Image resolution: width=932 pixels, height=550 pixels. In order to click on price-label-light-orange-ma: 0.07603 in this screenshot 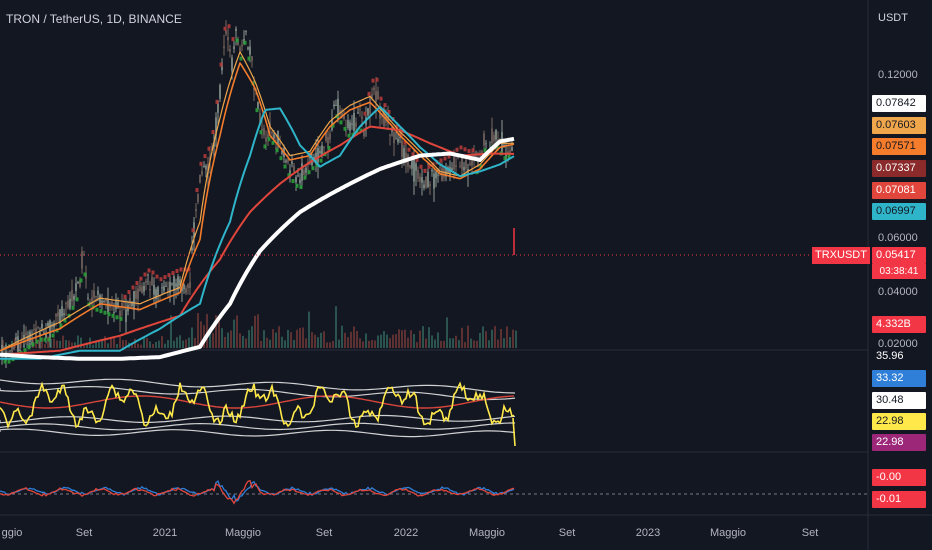, I will do `click(899, 125)`.